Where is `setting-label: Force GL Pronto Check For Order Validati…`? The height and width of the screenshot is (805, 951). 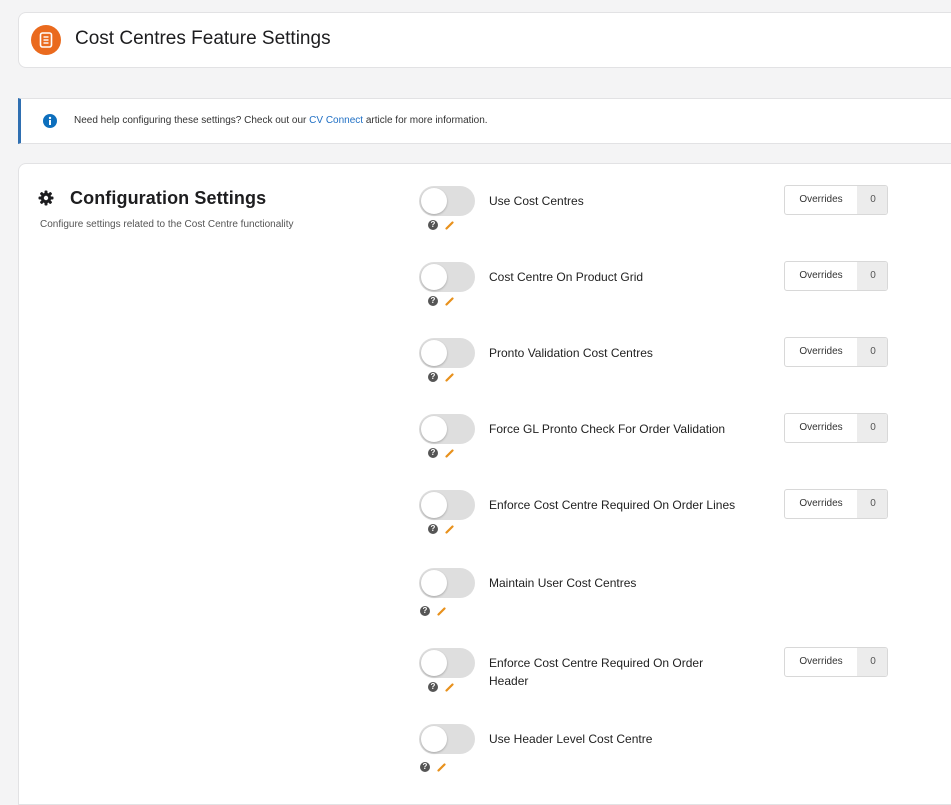
setting-label: Force GL Pronto Check For Order Validati… is located at coordinates (607, 429).